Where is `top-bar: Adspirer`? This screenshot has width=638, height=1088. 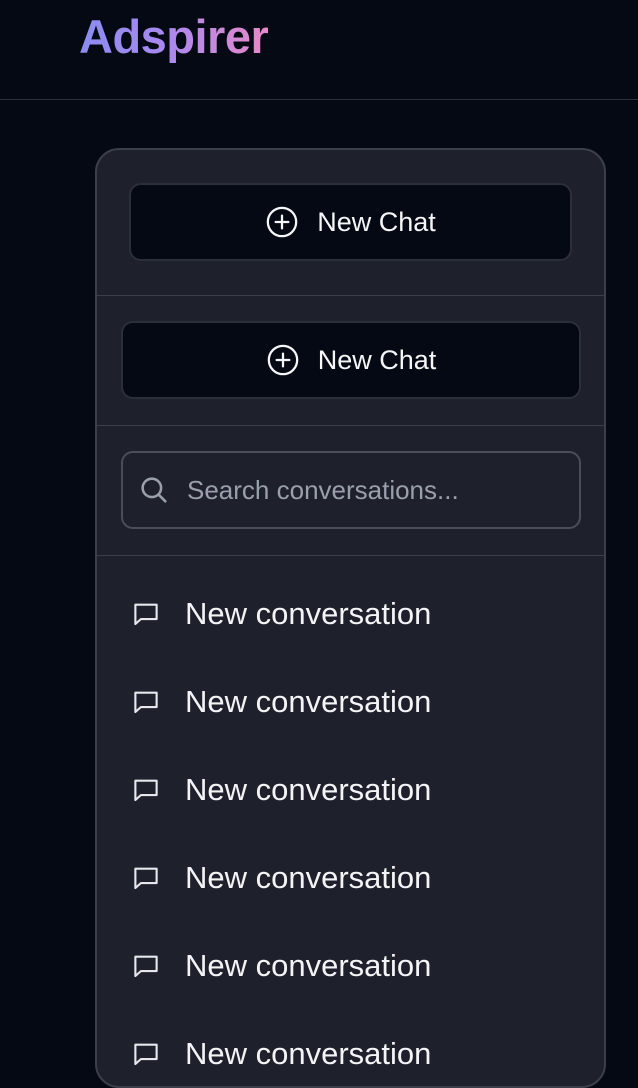
top-bar: Adspirer is located at coordinates (319, 50).